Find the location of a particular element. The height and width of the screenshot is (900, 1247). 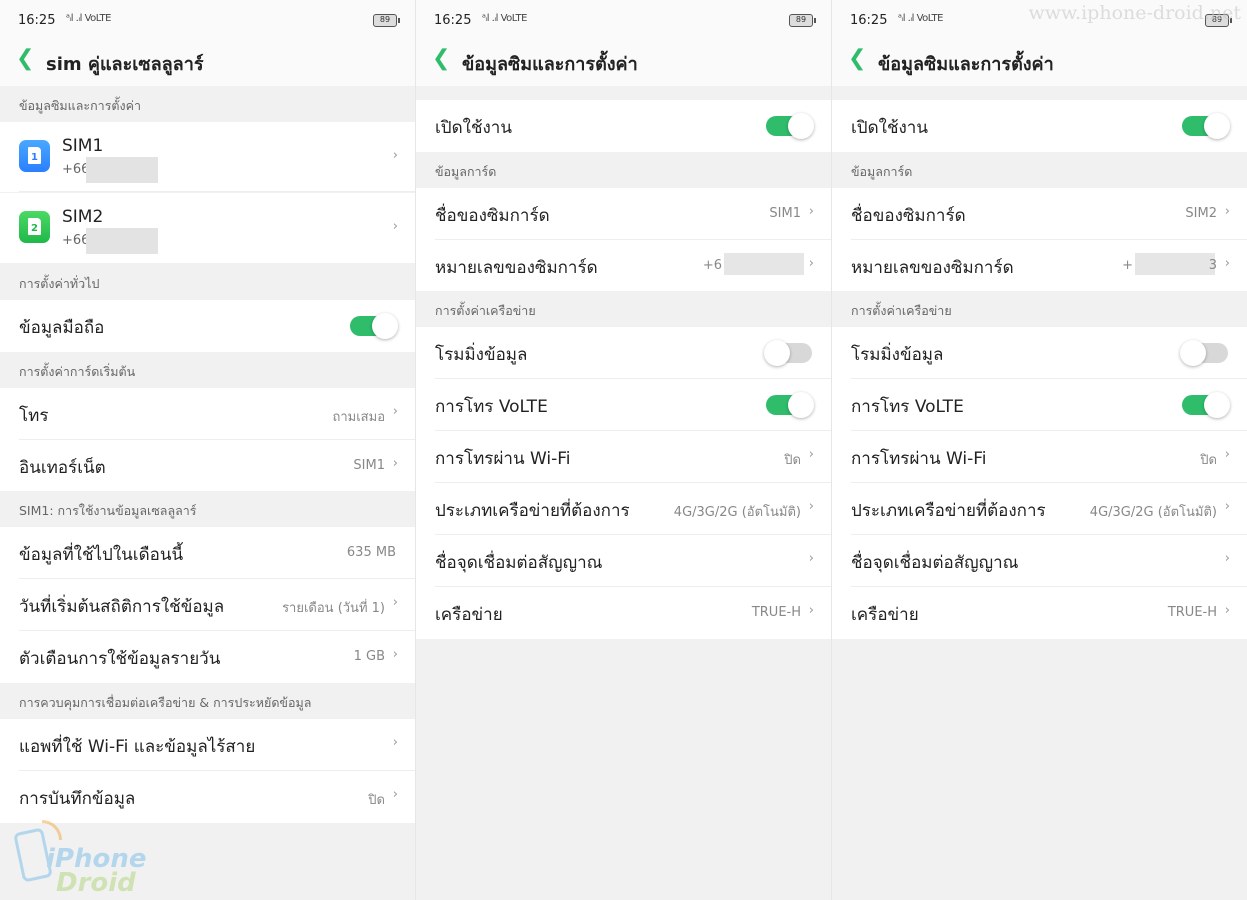

mobile-data-label: ข้อมูลมือถือ is located at coordinates (62, 328).